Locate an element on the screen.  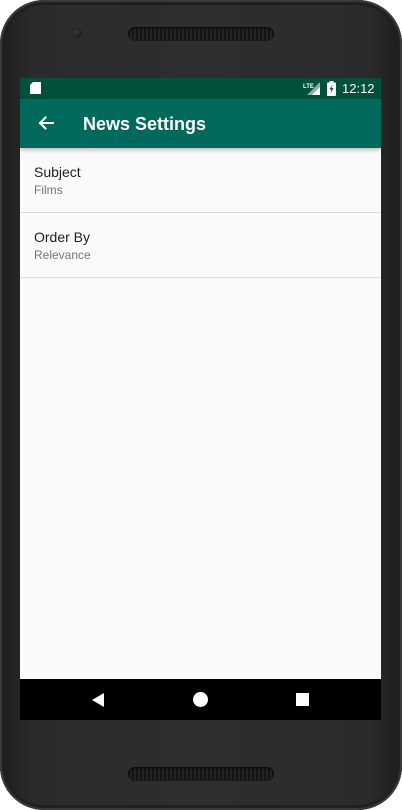
back-button is located at coordinates (46, 123).